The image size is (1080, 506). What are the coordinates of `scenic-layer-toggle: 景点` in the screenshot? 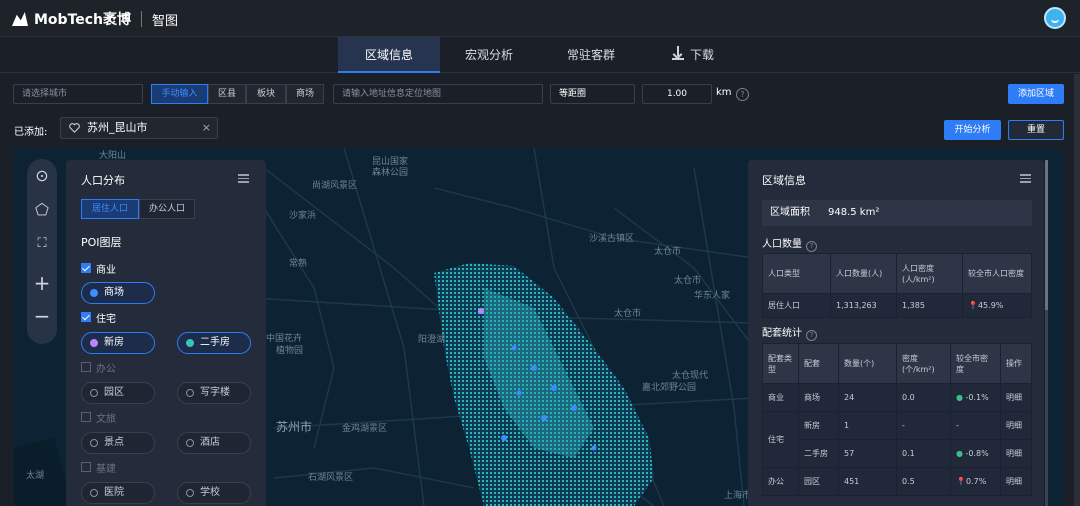 It's located at (118, 443).